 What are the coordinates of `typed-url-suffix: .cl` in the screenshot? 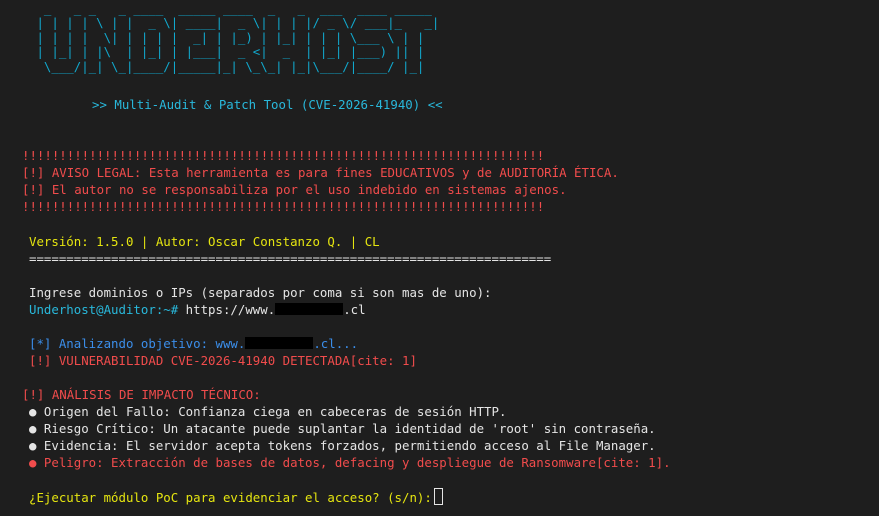 It's located at (354, 309).